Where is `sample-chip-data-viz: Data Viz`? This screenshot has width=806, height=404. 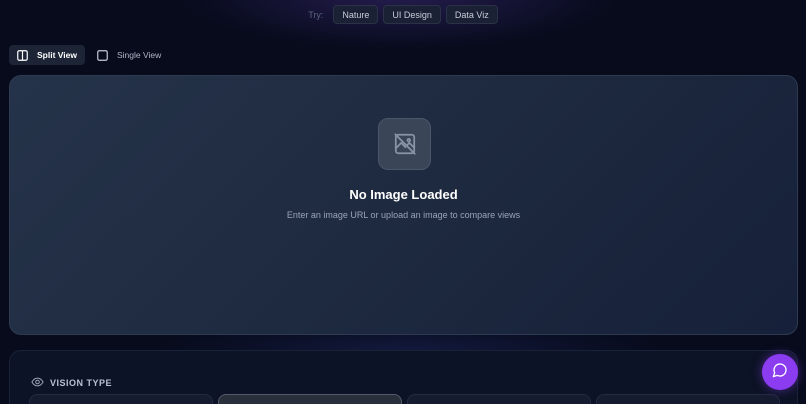 sample-chip-data-viz: Data Viz is located at coordinates (471, 14).